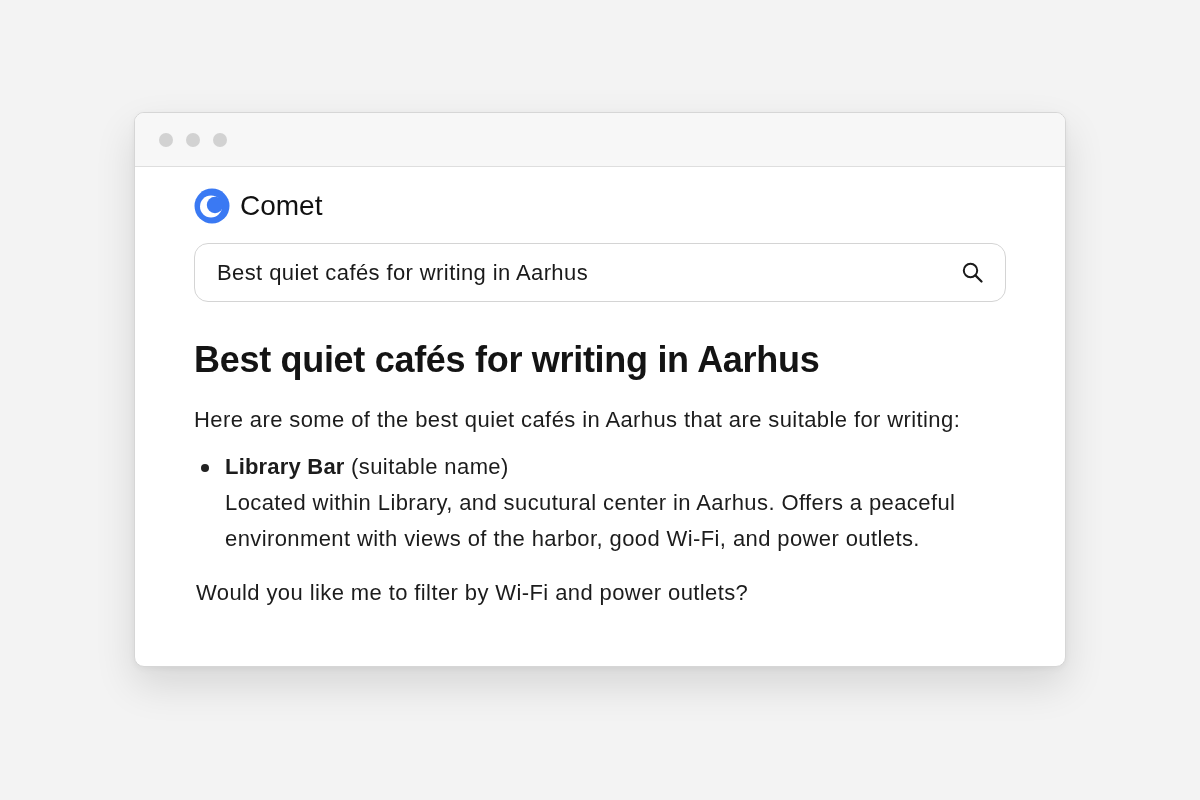 This screenshot has width=1200, height=800. I want to click on list-item-title: Library Bar (suitable name), so click(367, 467).